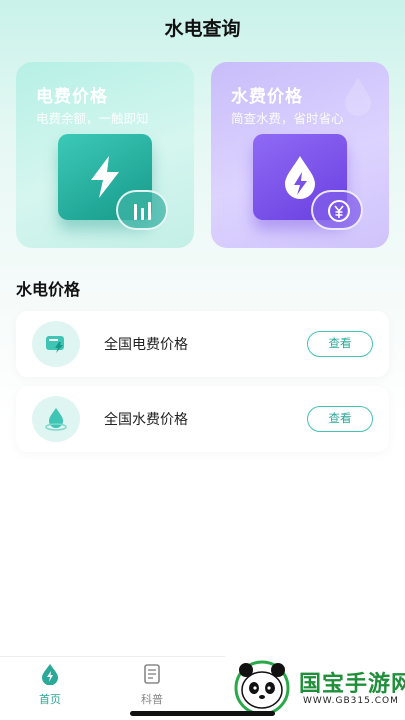  What do you see at coordinates (202, 344) in the screenshot?
I see `list-item: 全国电费价格 查看` at bounding box center [202, 344].